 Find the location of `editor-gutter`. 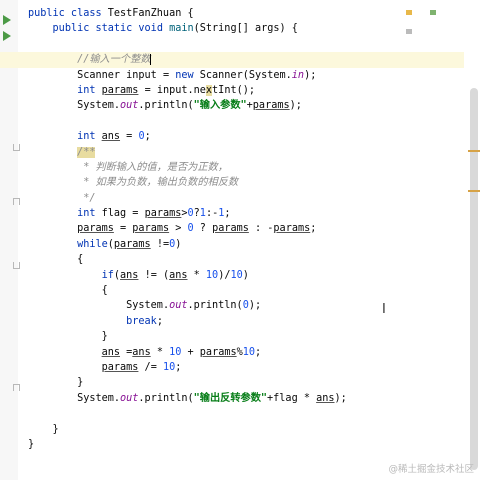

editor-gutter is located at coordinates (10, 240).